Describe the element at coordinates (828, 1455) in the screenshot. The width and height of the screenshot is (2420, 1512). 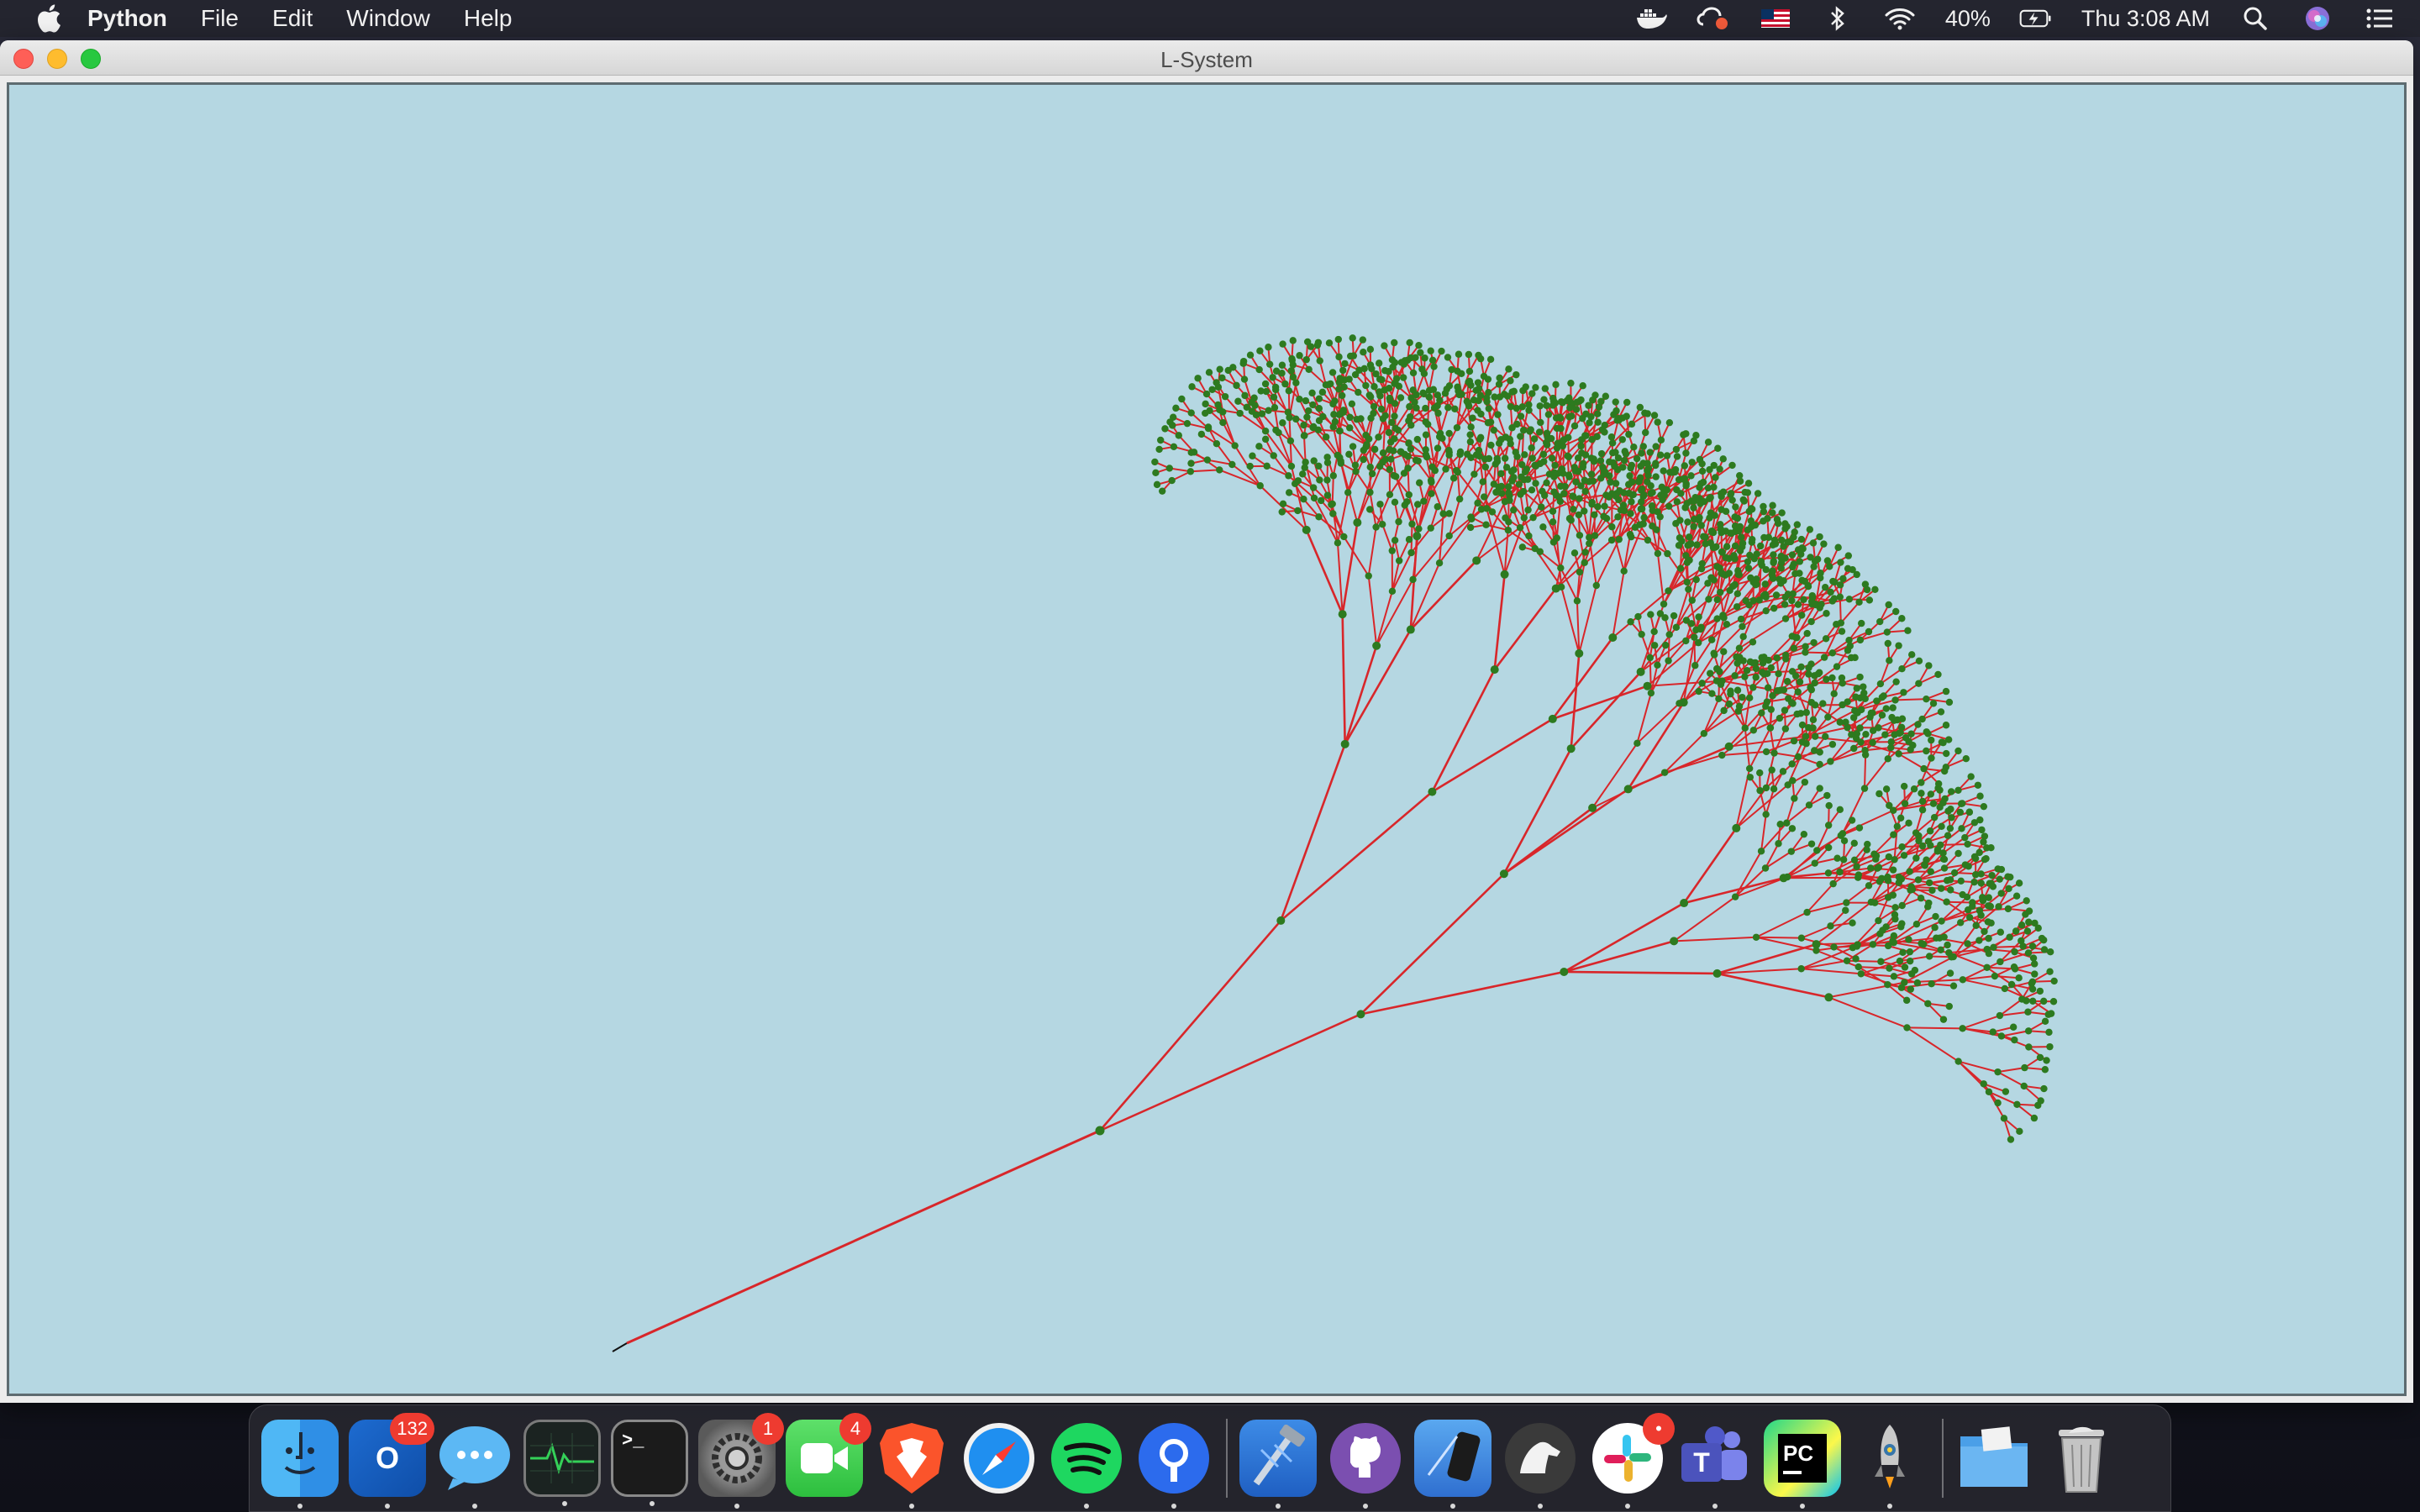
I see `dock-facetime: 4` at that location.